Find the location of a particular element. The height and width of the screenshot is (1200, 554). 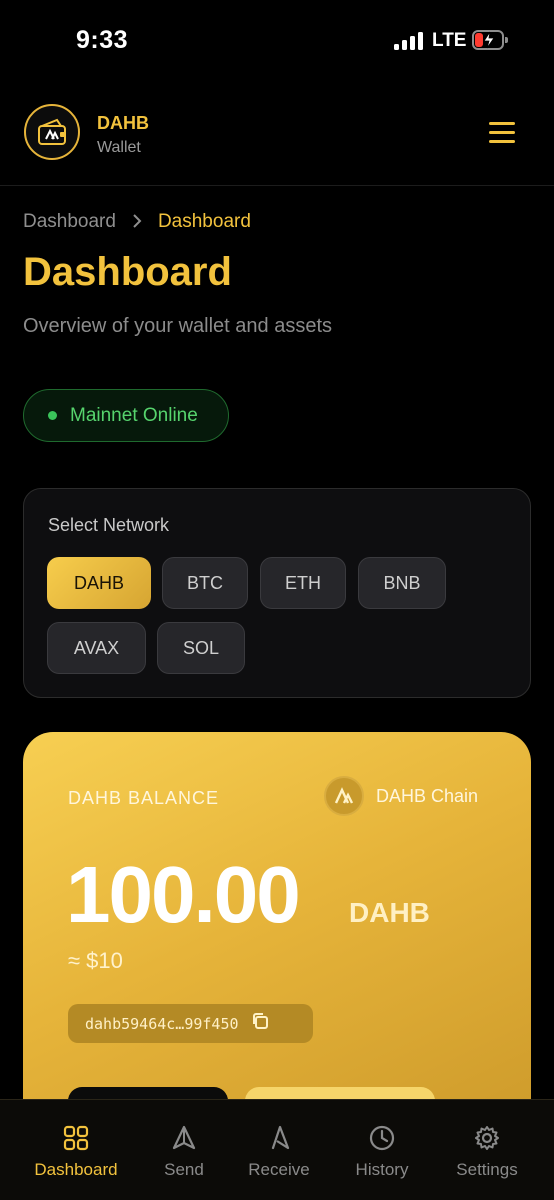

chain-tag: DAHB Chain is located at coordinates (401, 796).